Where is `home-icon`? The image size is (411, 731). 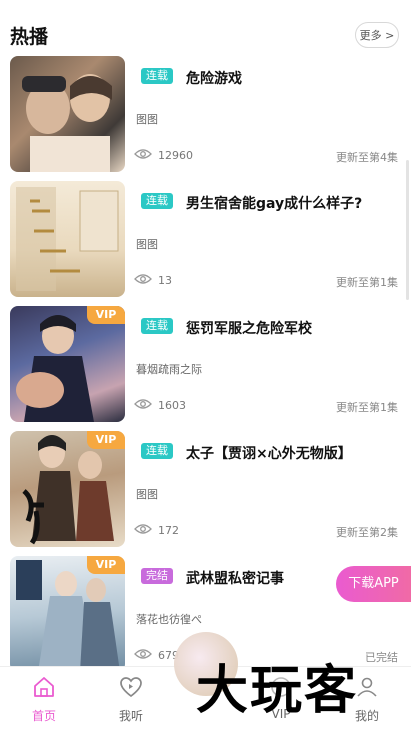
home-icon is located at coordinates (44, 687).